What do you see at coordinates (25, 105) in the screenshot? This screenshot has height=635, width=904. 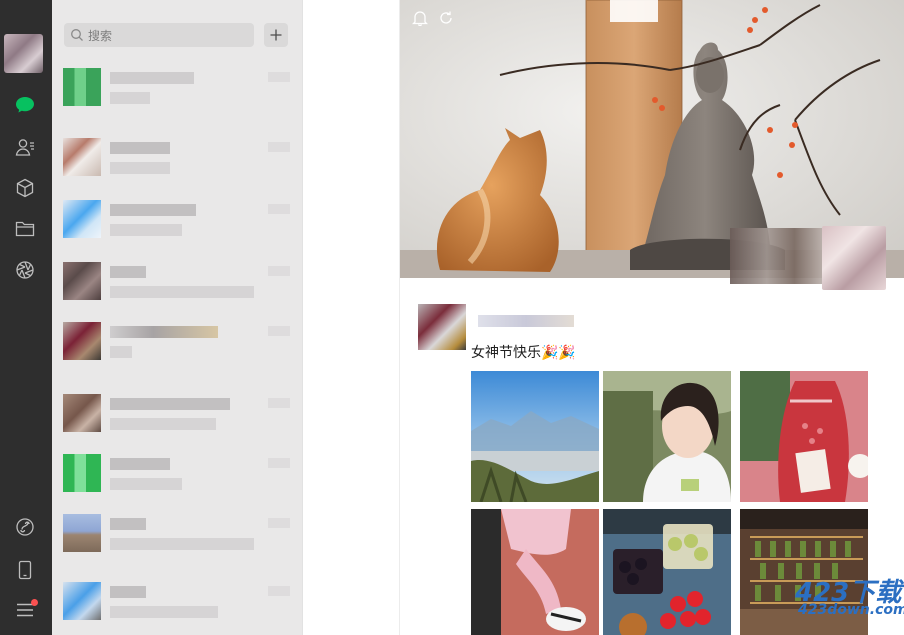 I see `chat-icon` at bounding box center [25, 105].